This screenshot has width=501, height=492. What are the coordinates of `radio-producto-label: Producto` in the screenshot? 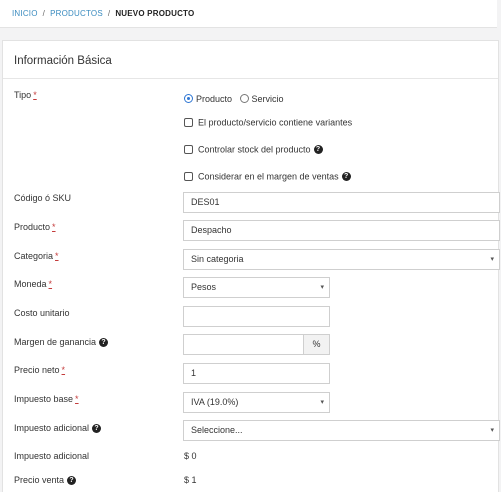 It's located at (214, 99).